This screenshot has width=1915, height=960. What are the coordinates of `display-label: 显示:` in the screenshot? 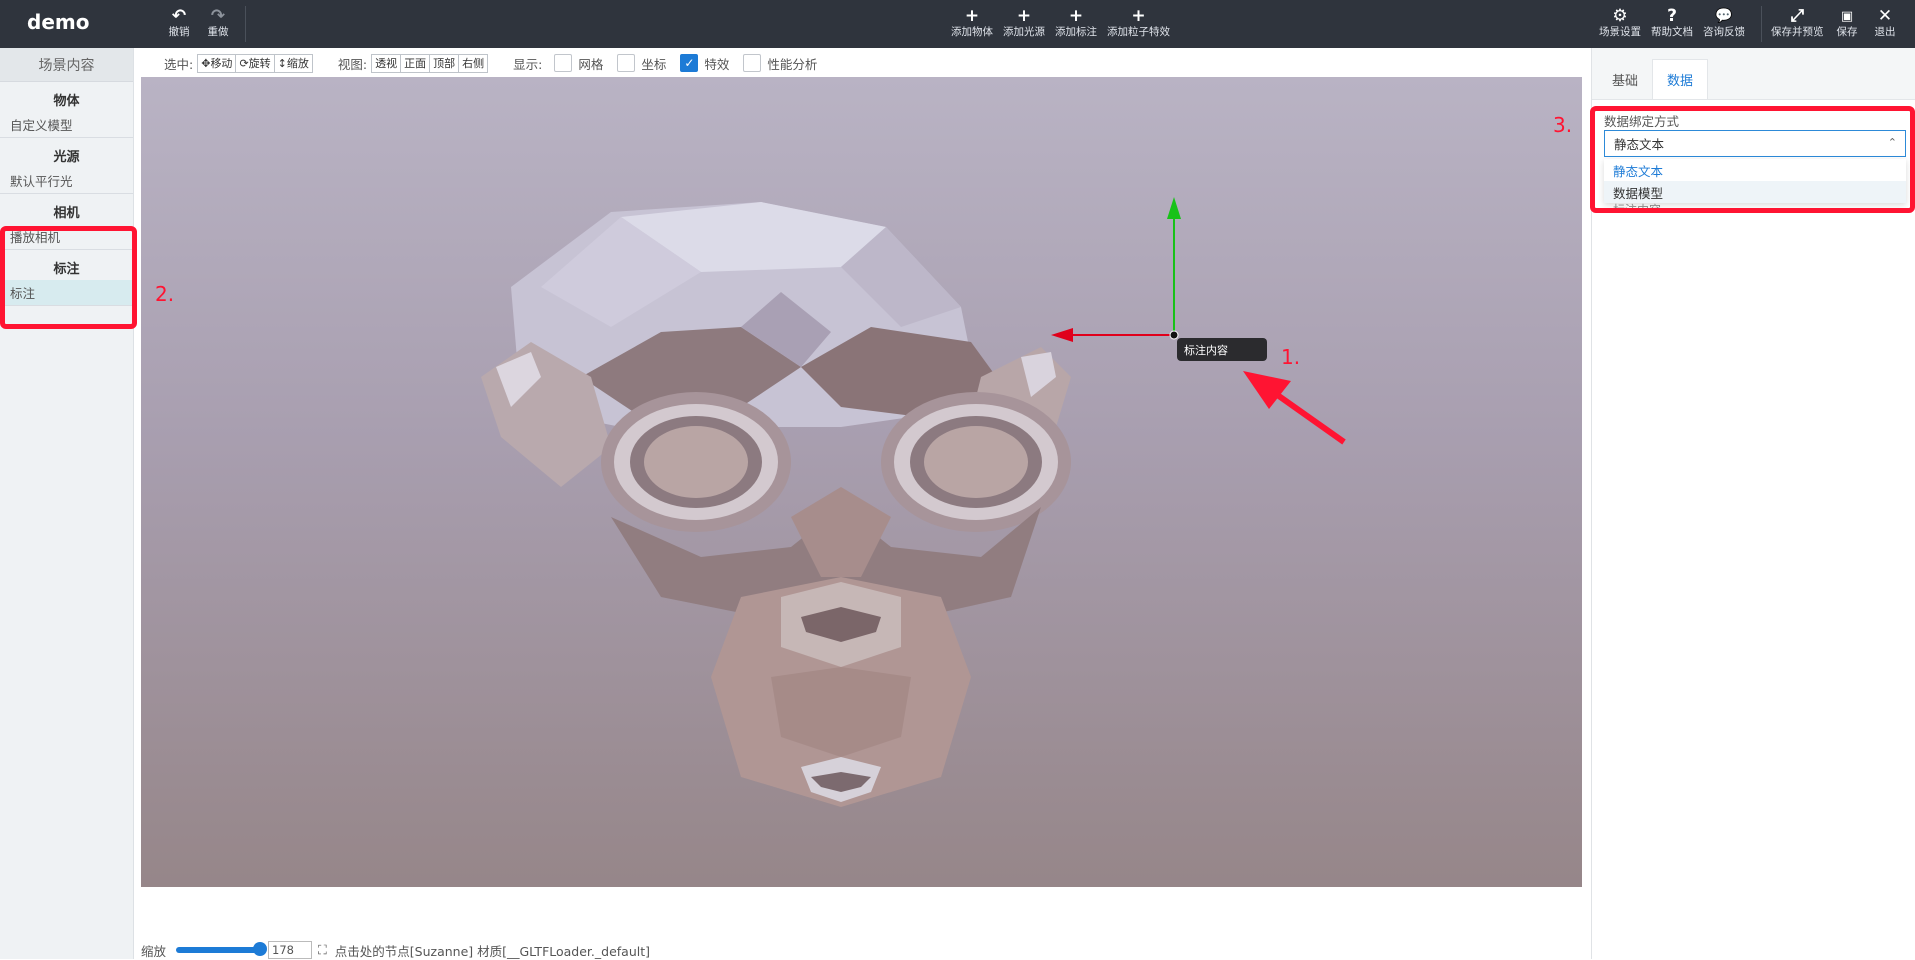 It's located at (528, 64).